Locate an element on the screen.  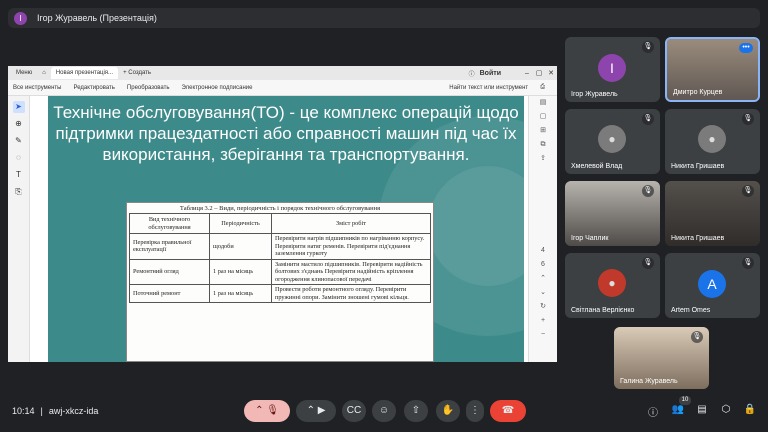
toolbar-all-tools: Все инструменты is located at coordinates (37, 88).